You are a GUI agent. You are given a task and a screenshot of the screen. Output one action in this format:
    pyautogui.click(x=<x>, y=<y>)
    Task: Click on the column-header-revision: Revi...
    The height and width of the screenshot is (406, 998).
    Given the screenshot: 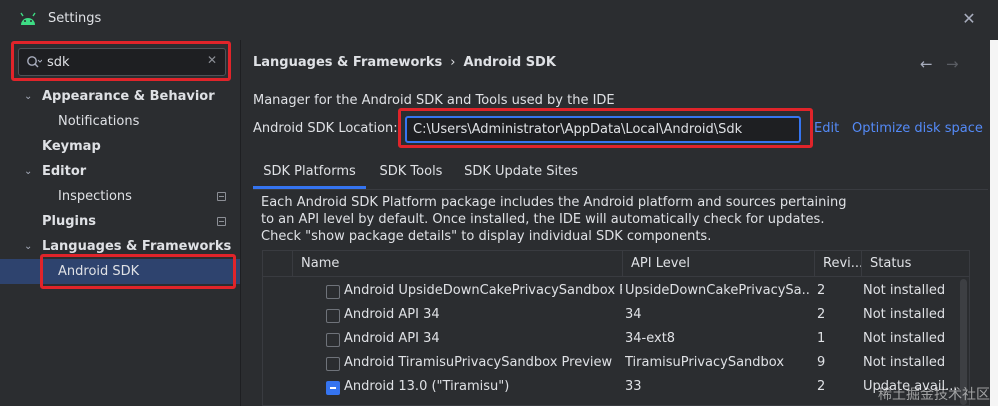 What is the action you would take?
    pyautogui.click(x=838, y=264)
    